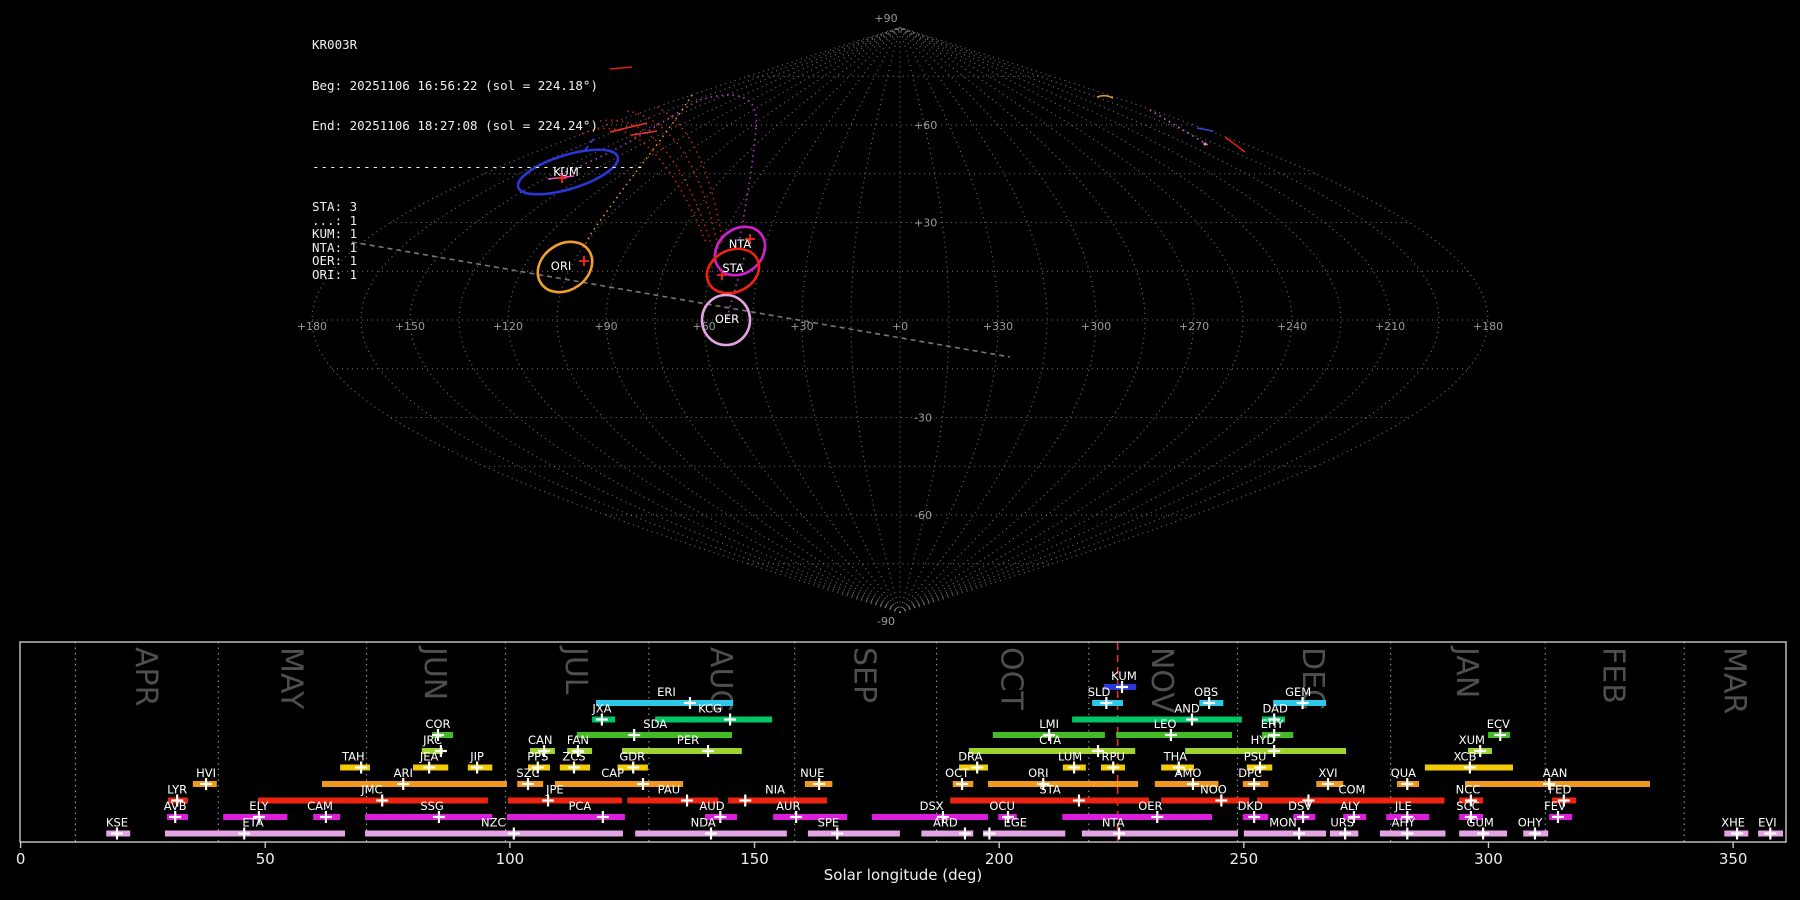 The height and width of the screenshot is (900, 1800). I want to click on shower-bar-SPE, so click(853, 833).